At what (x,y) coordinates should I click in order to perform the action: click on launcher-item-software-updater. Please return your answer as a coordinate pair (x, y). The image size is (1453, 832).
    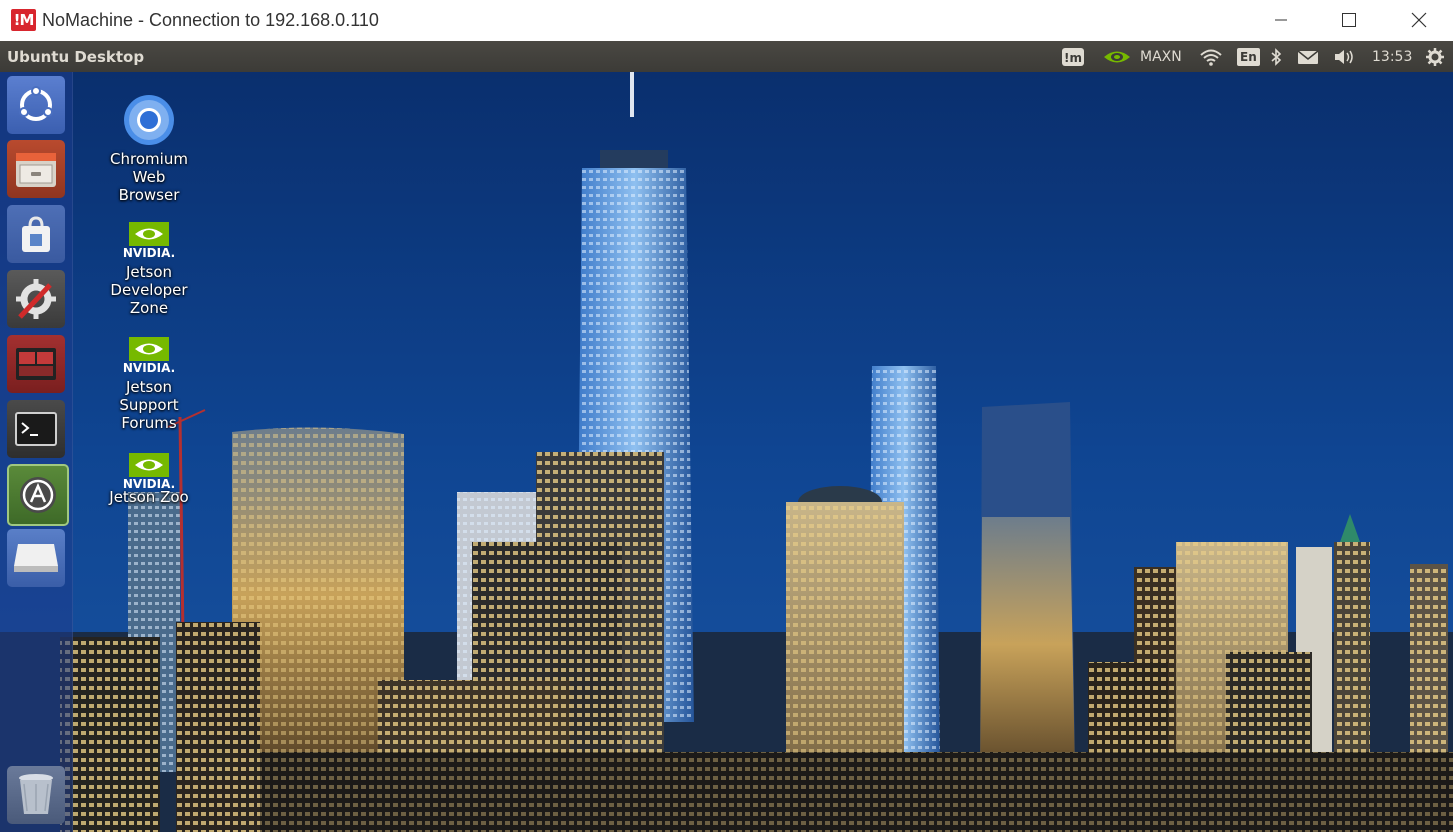
    Looking at the image, I should click on (38, 495).